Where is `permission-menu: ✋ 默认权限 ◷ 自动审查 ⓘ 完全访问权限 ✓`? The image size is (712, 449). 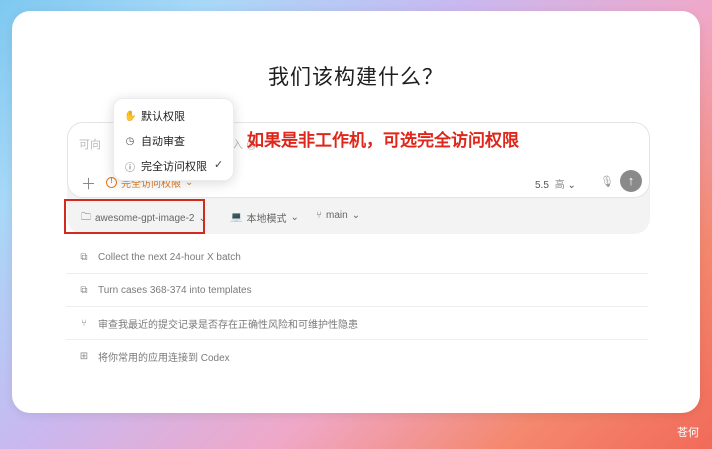 permission-menu: ✋ 默认权限 ◷ 自动审查 ⓘ 完全访问权限 ✓ is located at coordinates (173, 139).